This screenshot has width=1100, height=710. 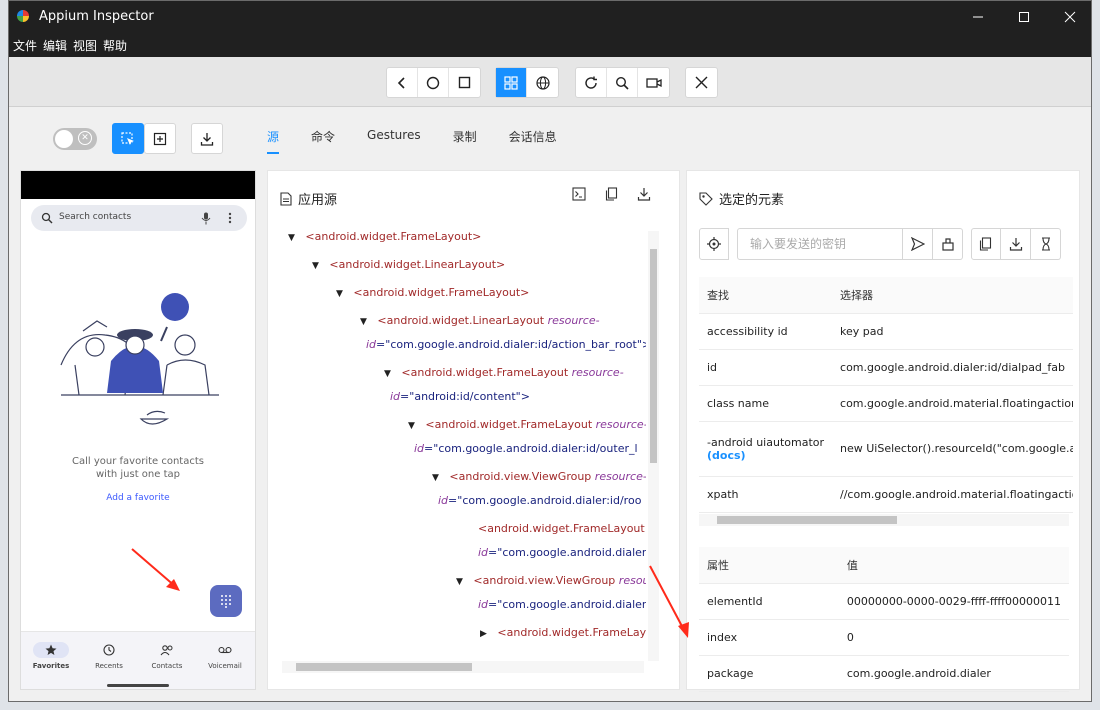 What do you see at coordinates (766, 295) in the screenshot?
I see `column-header: 查找` at bounding box center [766, 295].